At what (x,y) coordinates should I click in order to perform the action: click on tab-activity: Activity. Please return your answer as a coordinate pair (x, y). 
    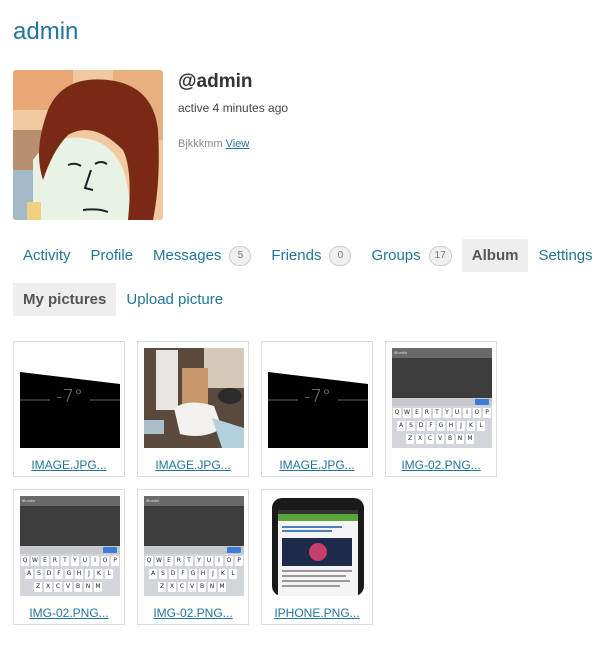
    Looking at the image, I should click on (47, 255).